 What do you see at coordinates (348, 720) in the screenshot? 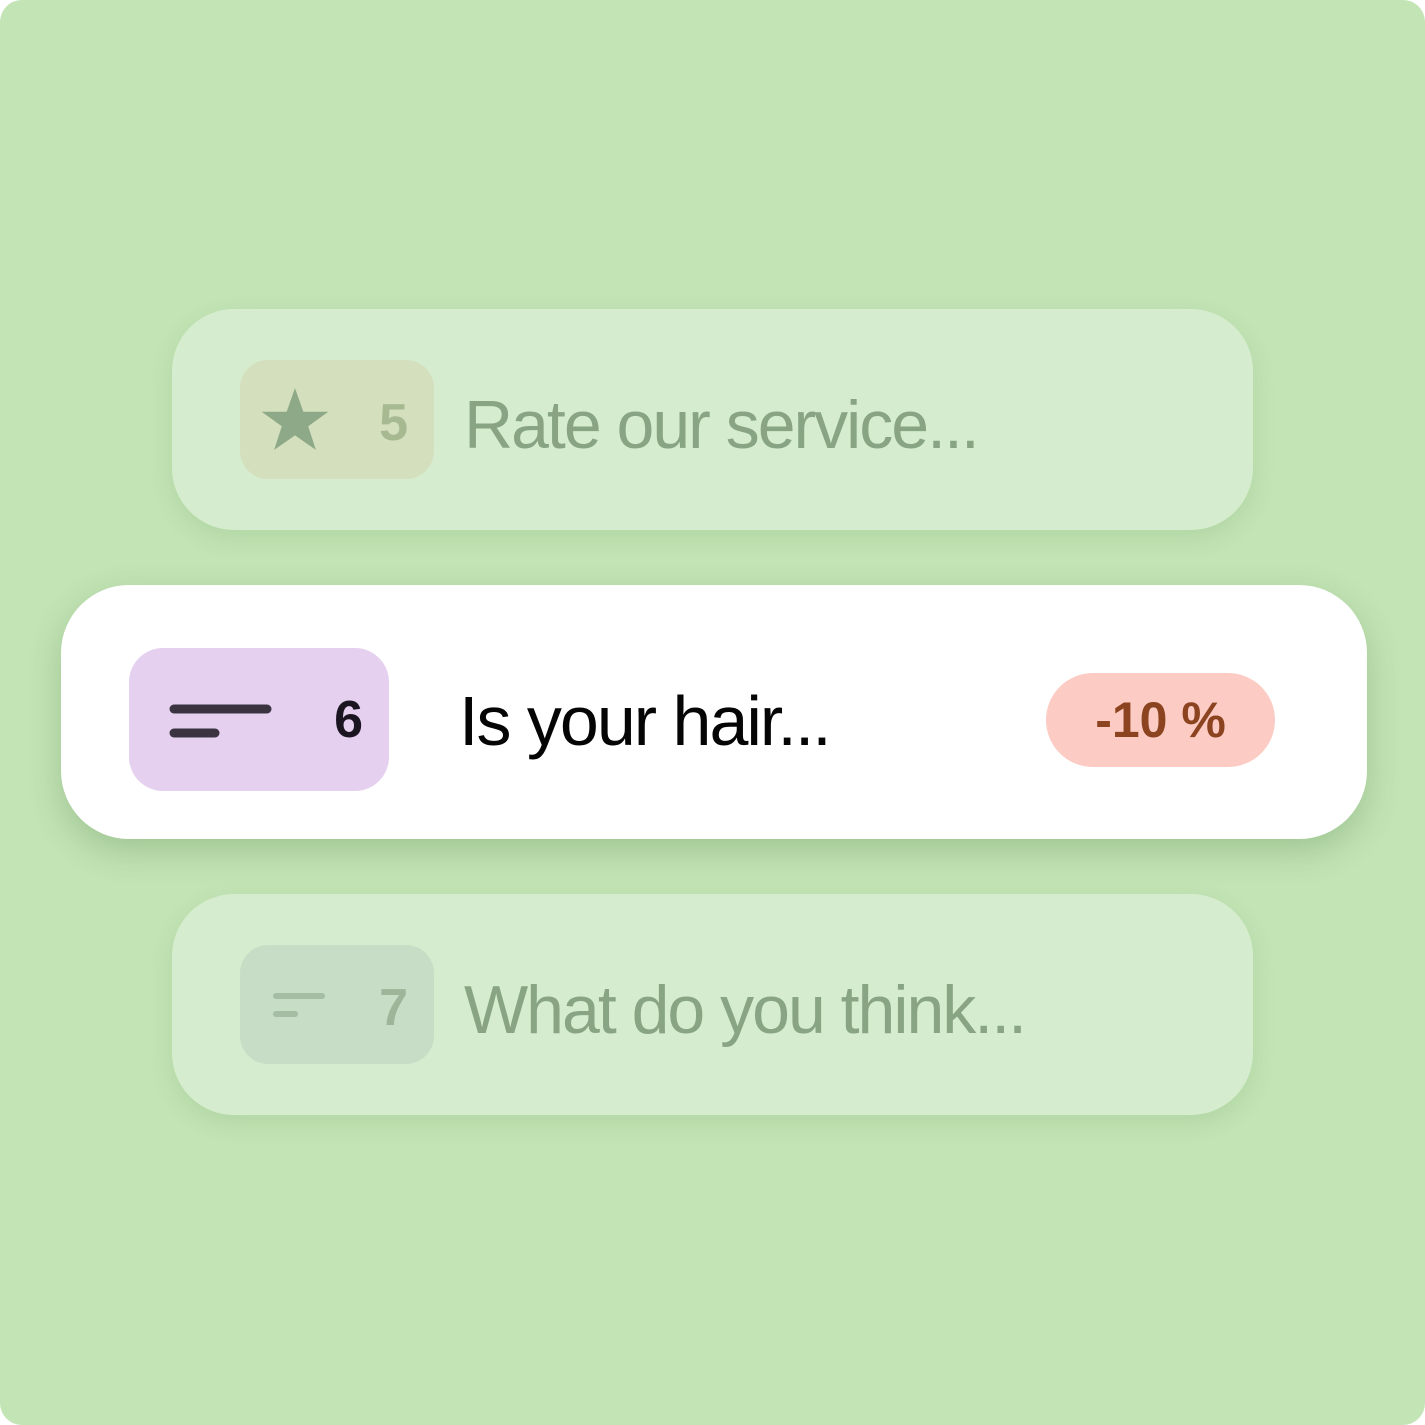
I see `question-number: 6` at bounding box center [348, 720].